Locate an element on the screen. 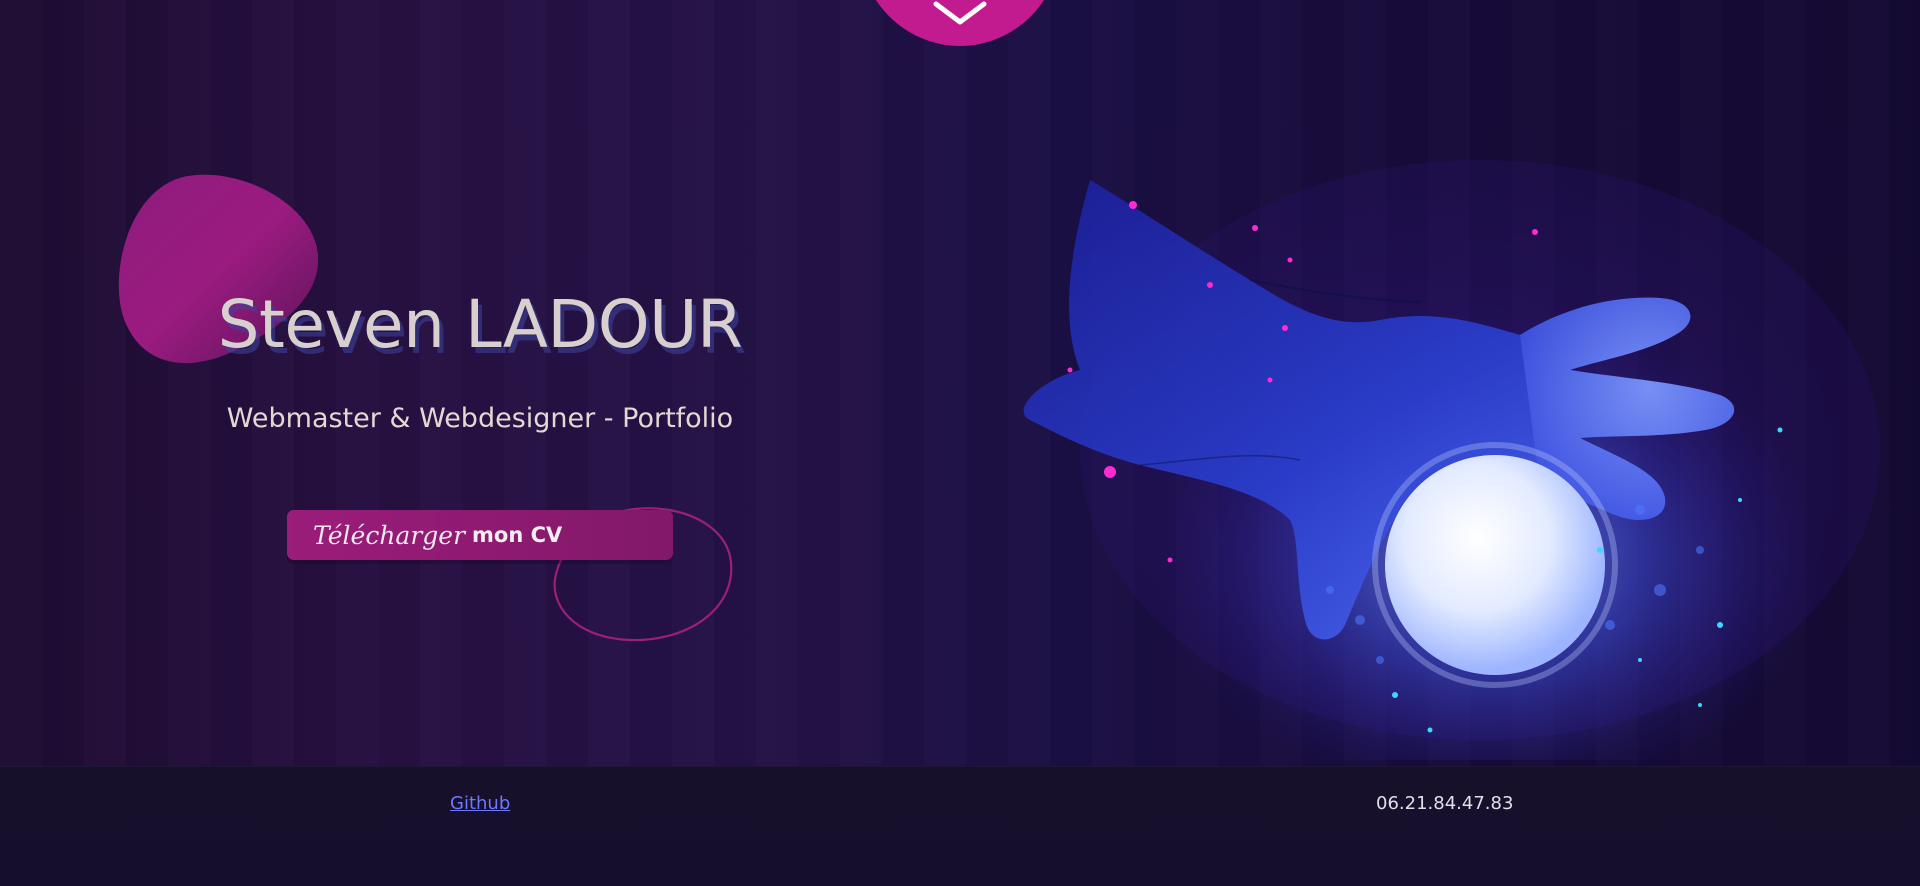 This screenshot has height=886, width=1920. download-cv-button: Télécharger mon CV is located at coordinates (480, 535).